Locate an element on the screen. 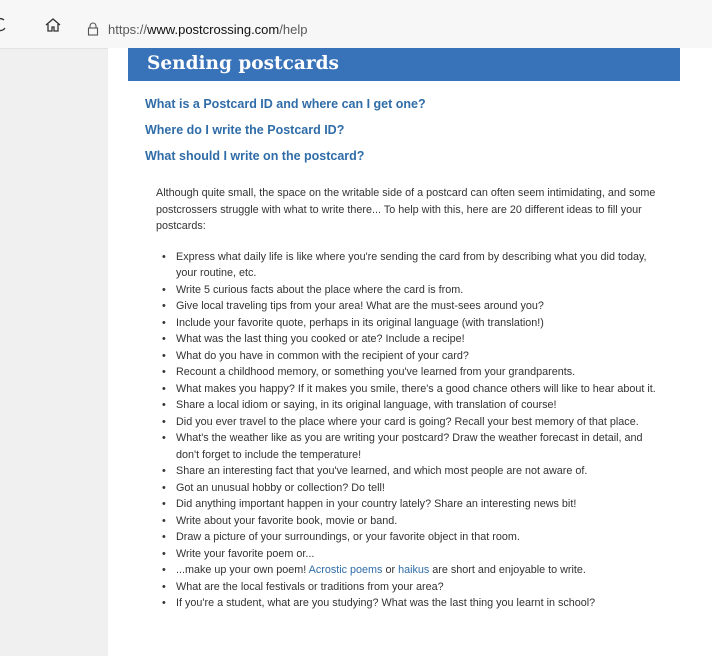 The image size is (712, 656). url-protocol: https:// is located at coordinates (128, 29).